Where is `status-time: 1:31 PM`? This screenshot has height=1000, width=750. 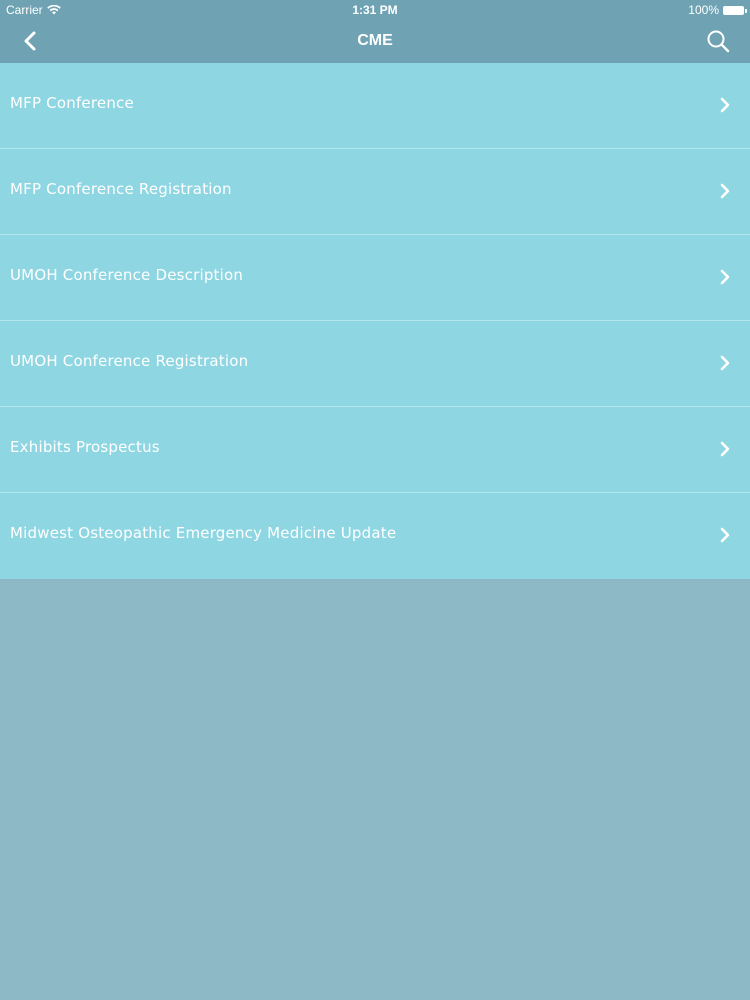
status-time: 1:31 PM is located at coordinates (375, 10).